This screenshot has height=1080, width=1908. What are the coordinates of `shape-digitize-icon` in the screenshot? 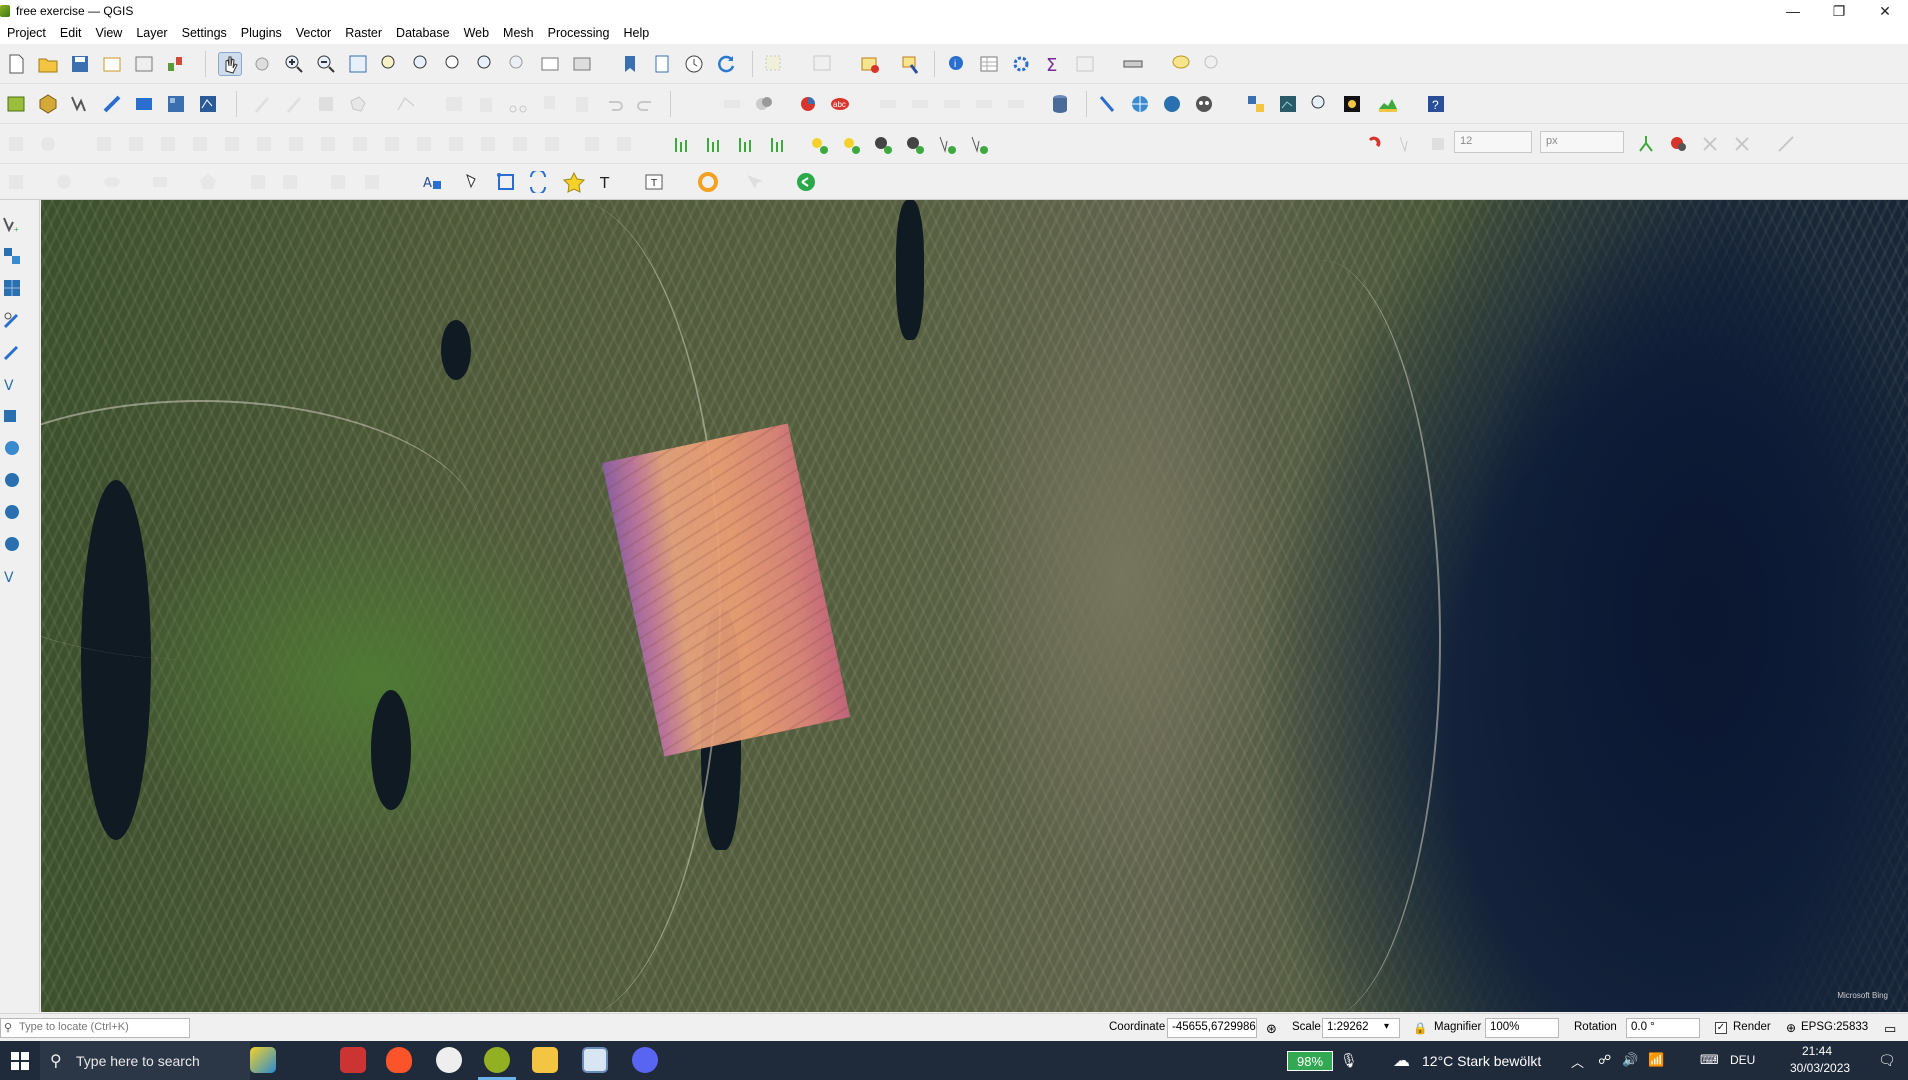 It's located at (682, 144).